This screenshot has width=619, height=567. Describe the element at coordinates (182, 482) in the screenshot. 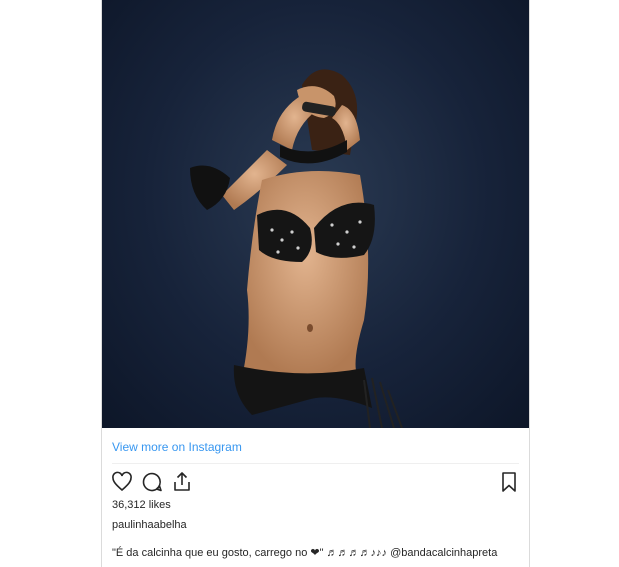

I see `share-upload-icon` at that location.